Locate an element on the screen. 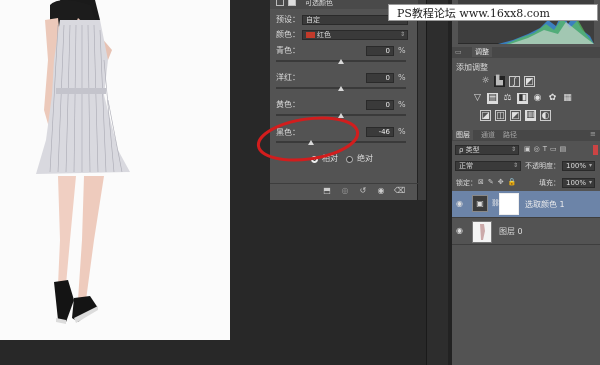 This screenshot has height=365, width=600. exposure-icon: ◩ is located at coordinates (529, 81).